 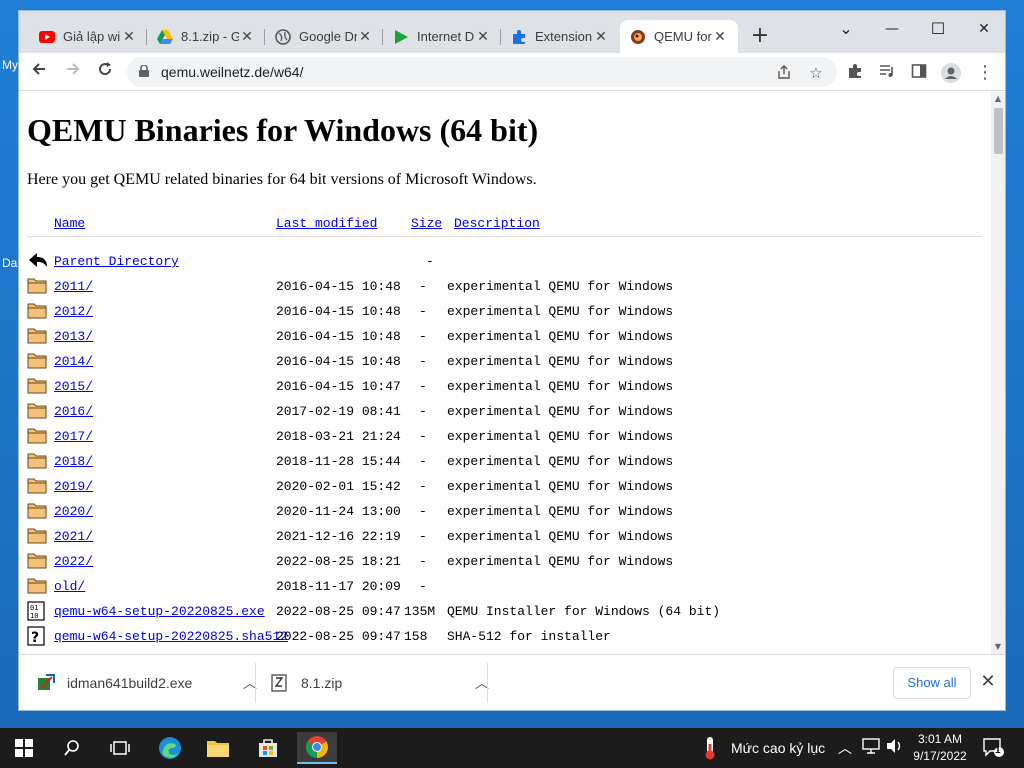 I want to click on scrollbar-thumb, so click(x=998, y=131).